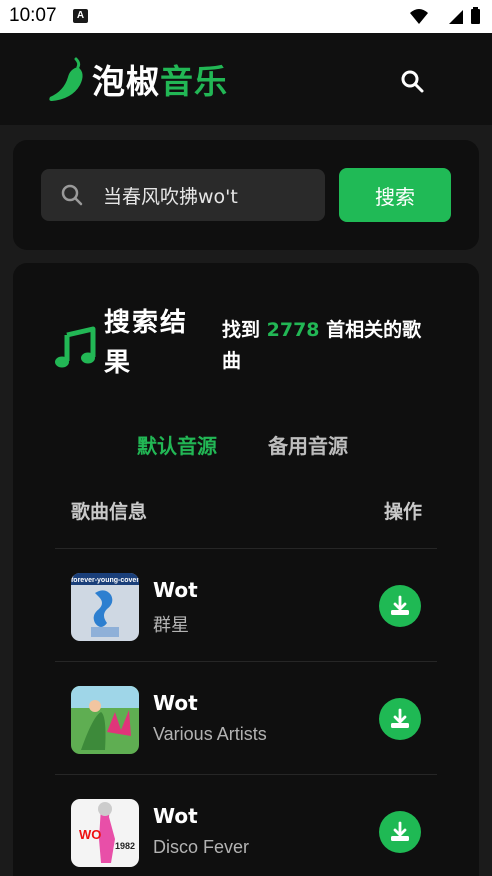 The width and height of the screenshot is (492, 876). Describe the element at coordinates (66, 79) in the screenshot. I see `chili-pepper-icon` at that location.